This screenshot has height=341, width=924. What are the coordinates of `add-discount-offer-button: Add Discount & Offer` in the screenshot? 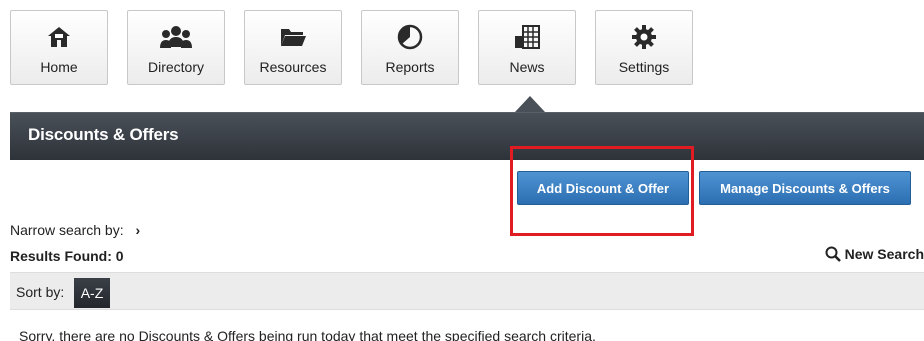 It's located at (603, 188).